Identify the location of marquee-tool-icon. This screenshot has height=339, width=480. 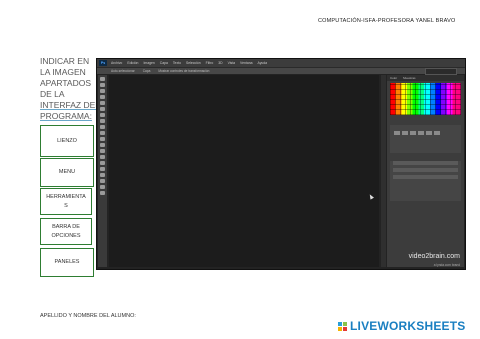
(102, 85).